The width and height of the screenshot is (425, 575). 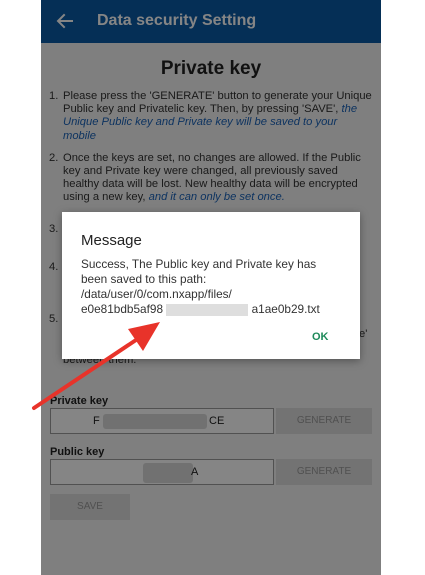 What do you see at coordinates (320, 337) in the screenshot?
I see `ok-button: OK` at bounding box center [320, 337].